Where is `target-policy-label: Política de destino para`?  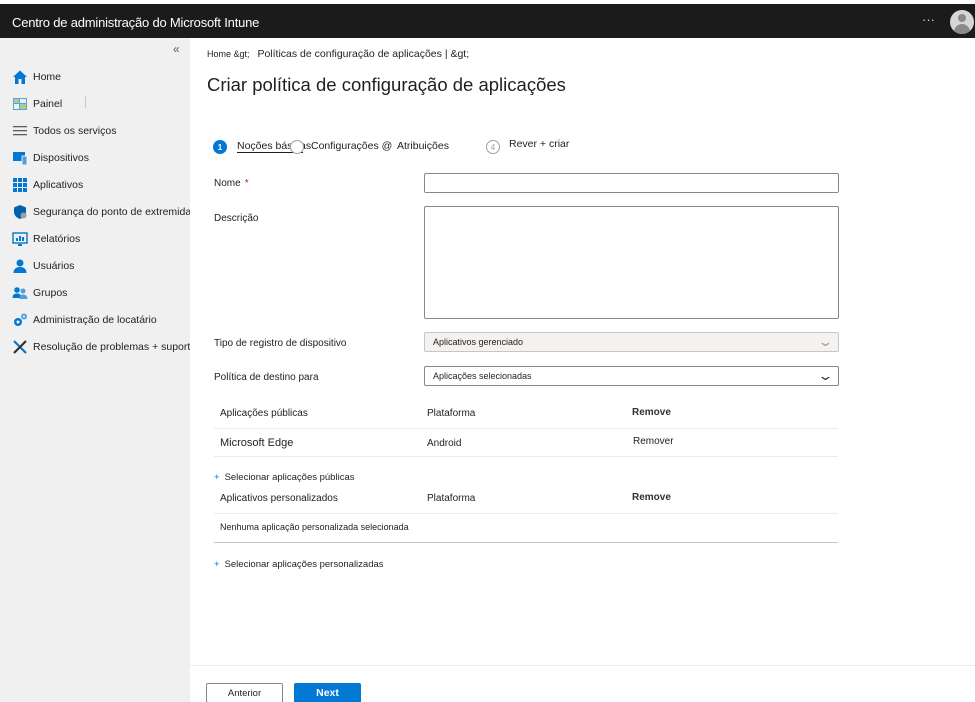
target-policy-label: Política de destino para is located at coordinates (266, 377).